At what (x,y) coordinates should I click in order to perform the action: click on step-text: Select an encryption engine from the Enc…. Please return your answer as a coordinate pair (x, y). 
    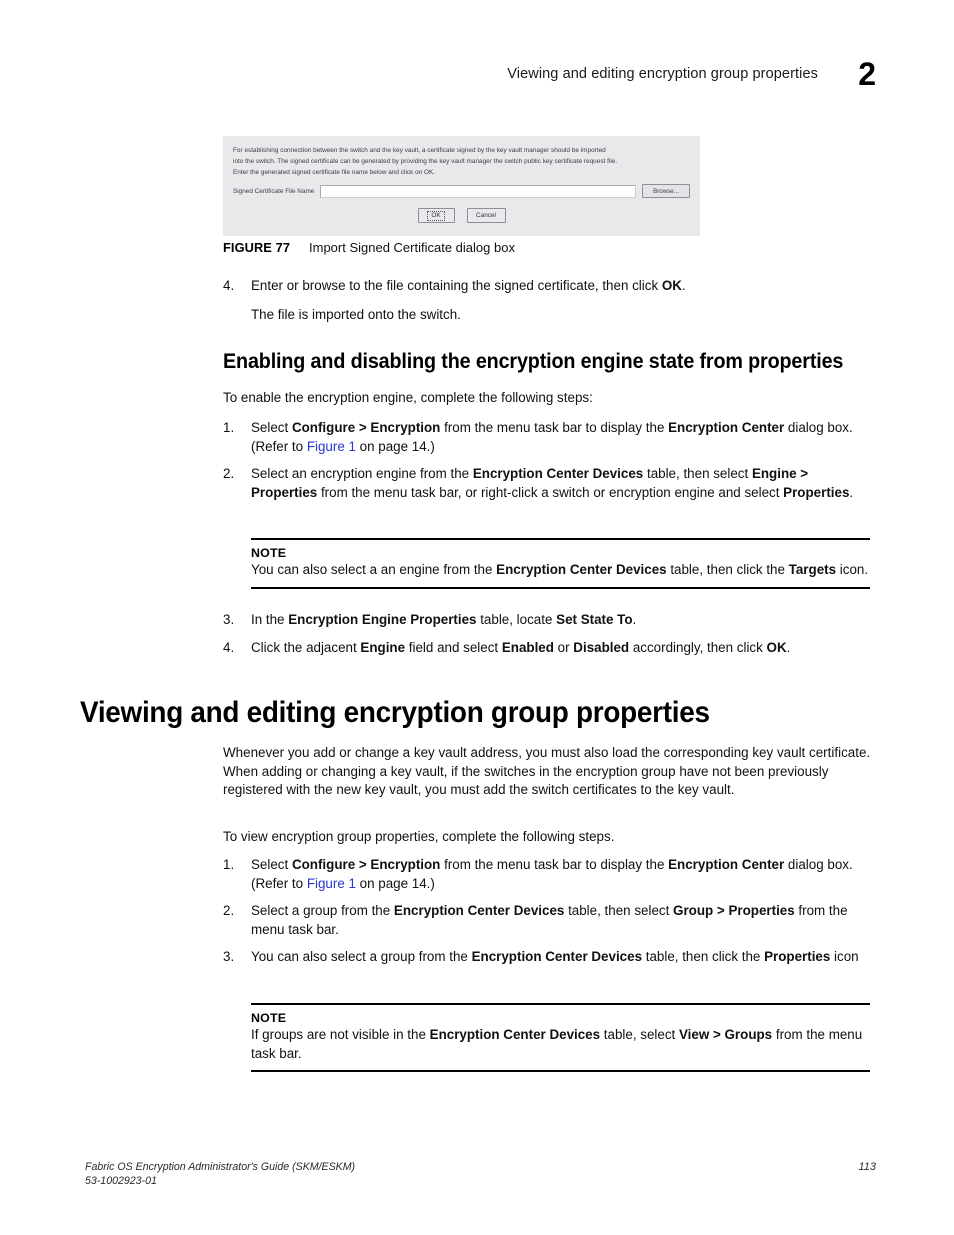
    Looking at the image, I should click on (563, 483).